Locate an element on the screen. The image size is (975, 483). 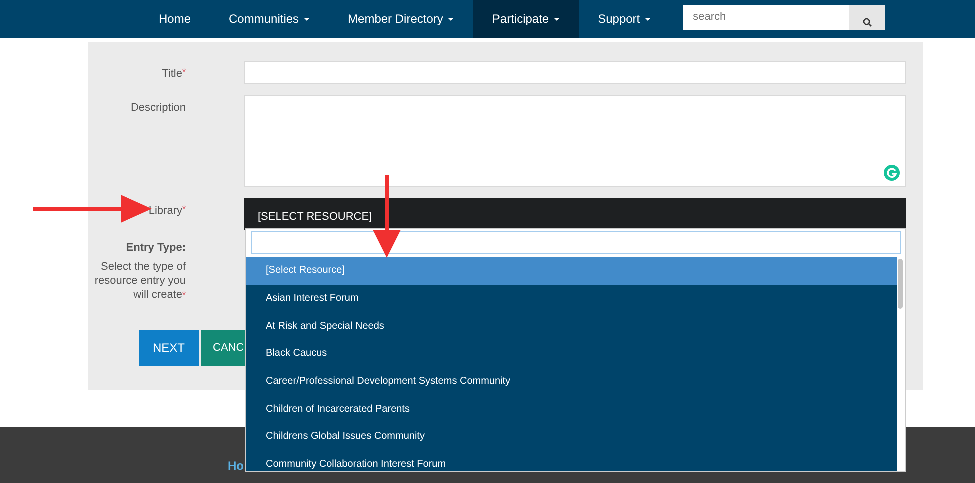
dropdown-option: [Select Resource] is located at coordinates (571, 271).